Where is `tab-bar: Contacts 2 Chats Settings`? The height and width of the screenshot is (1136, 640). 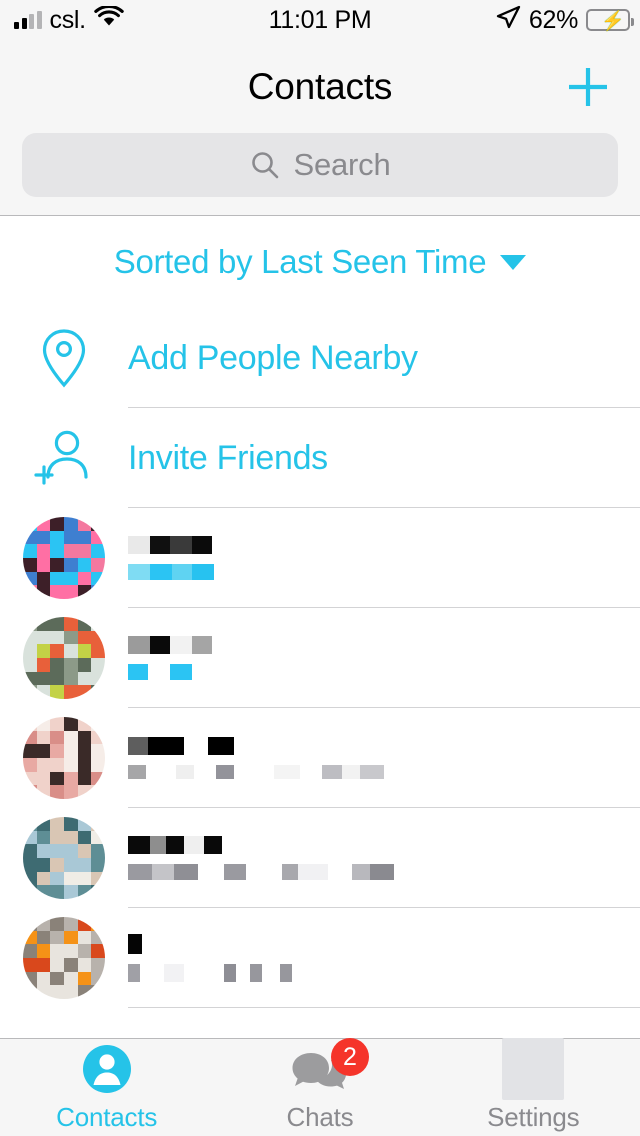 tab-bar: Contacts 2 Chats Settings is located at coordinates (320, 1087).